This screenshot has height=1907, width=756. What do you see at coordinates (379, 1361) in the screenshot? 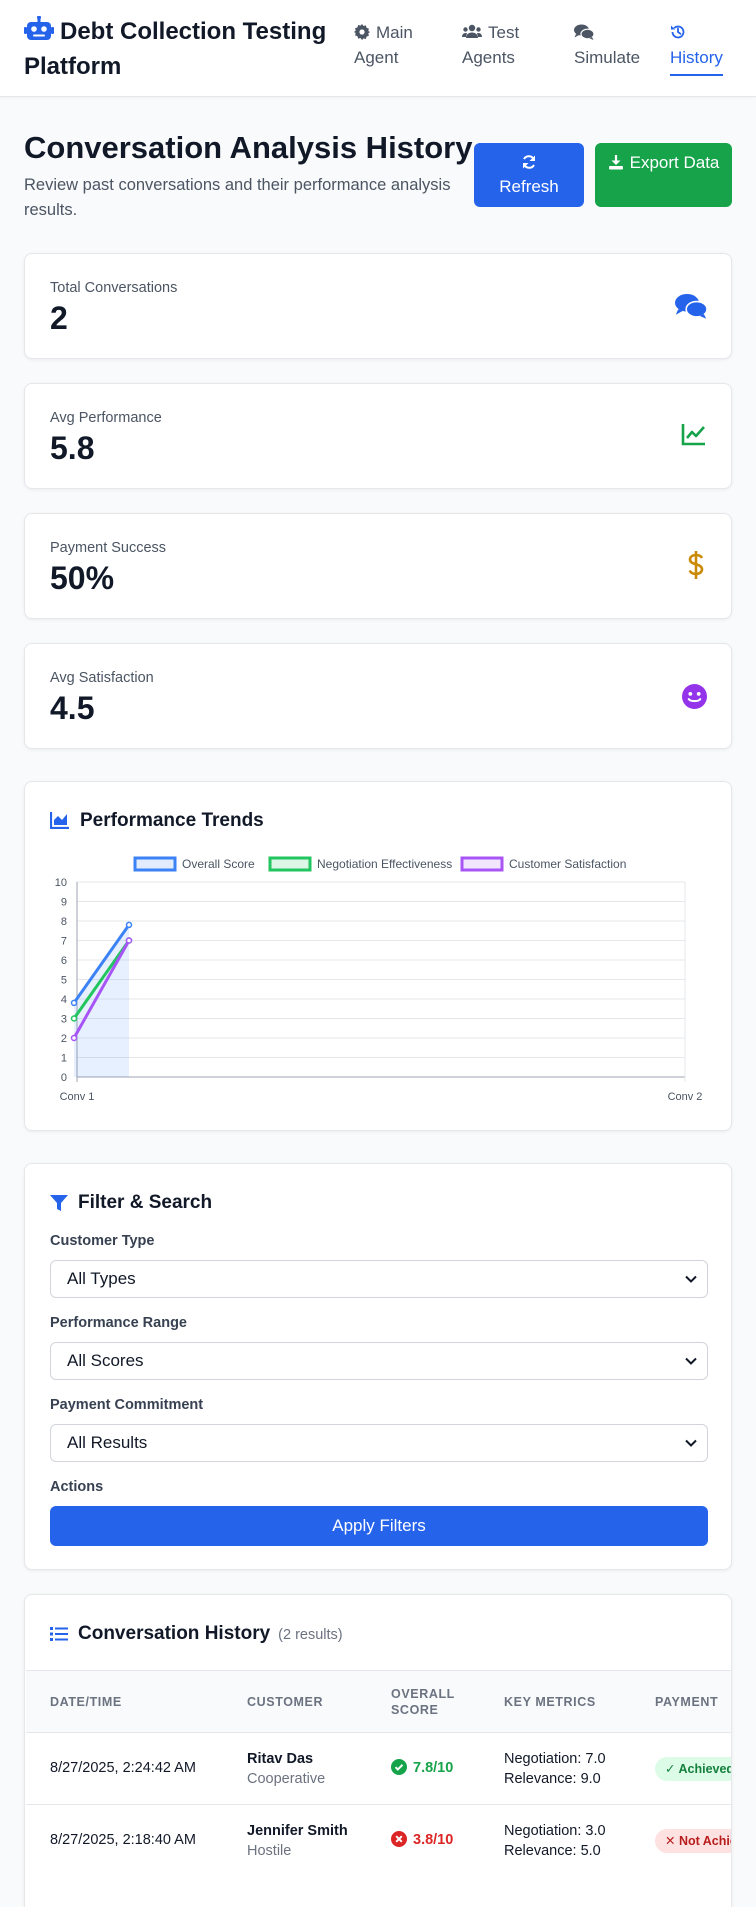
I see `performance-range-select: All Scores` at bounding box center [379, 1361].